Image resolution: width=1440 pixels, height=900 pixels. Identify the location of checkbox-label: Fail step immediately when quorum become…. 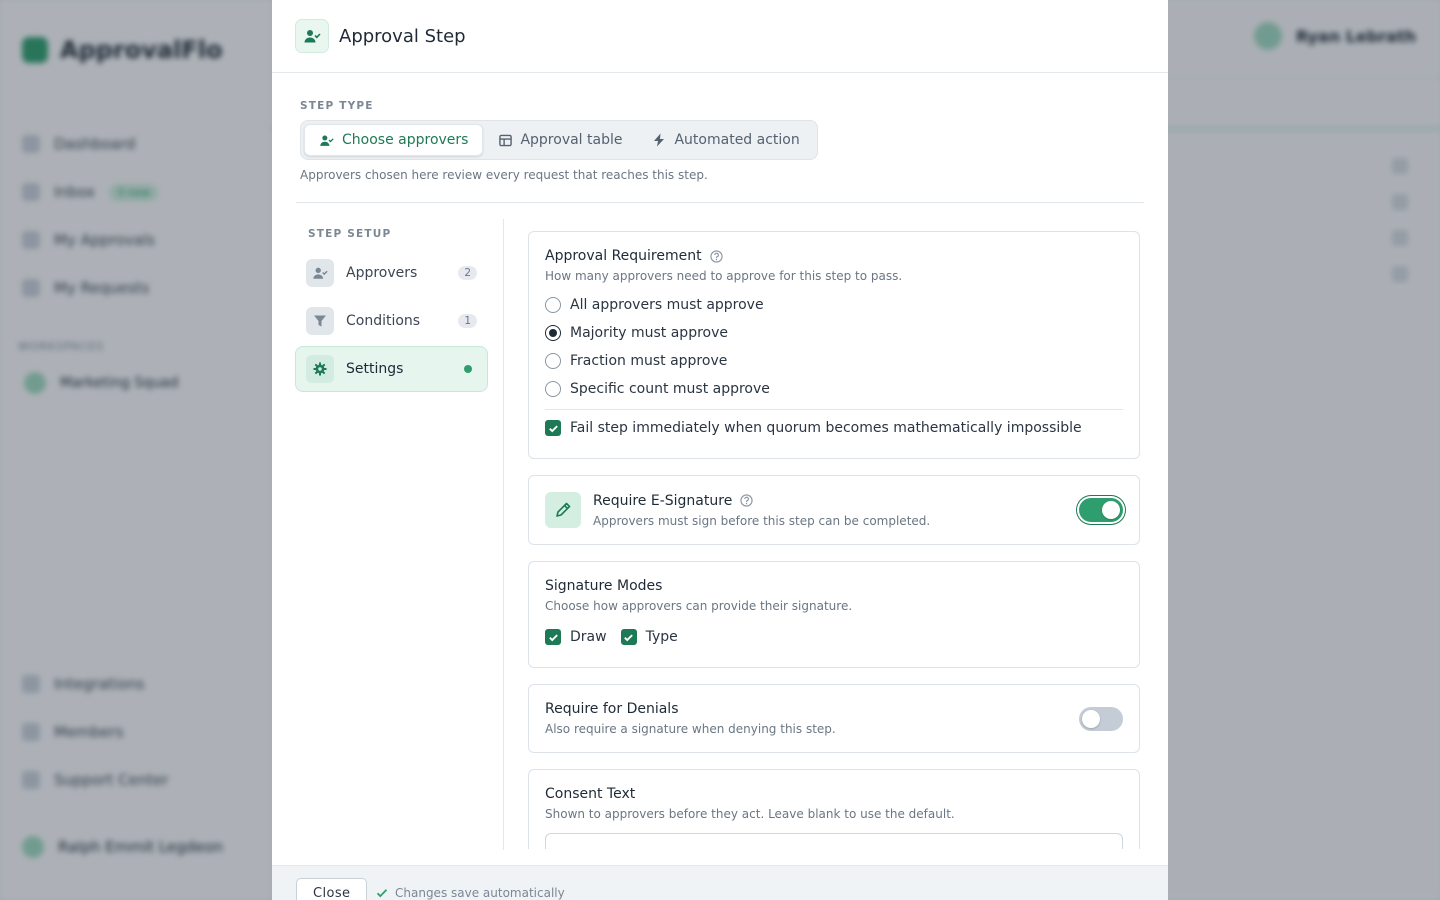
(826, 428).